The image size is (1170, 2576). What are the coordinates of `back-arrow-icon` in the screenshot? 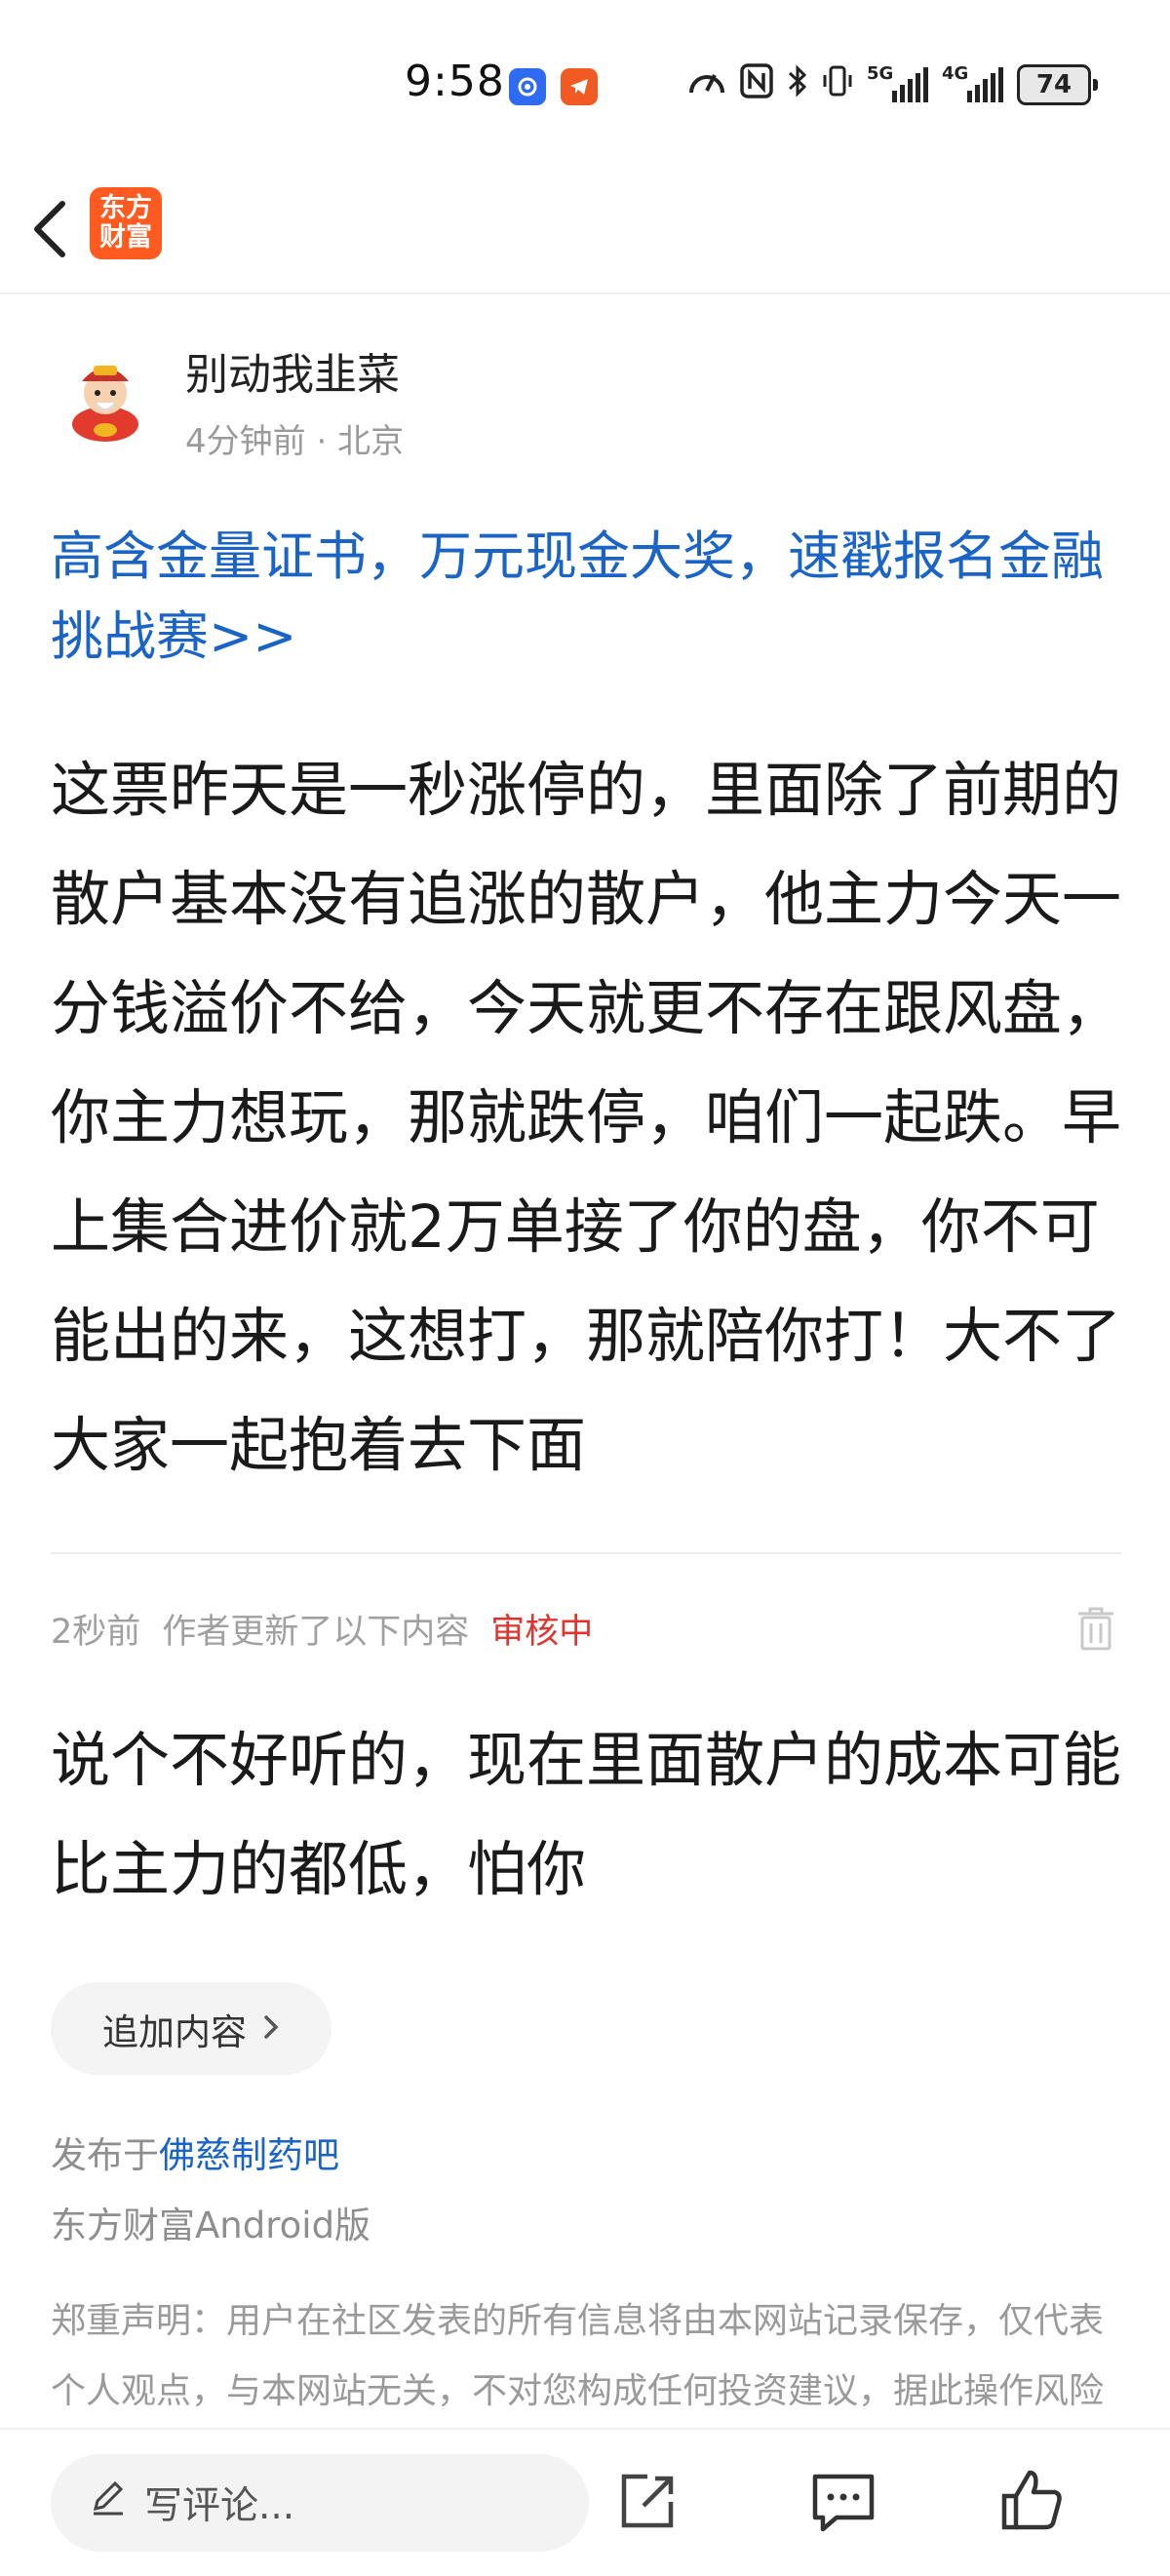 It's located at (52, 229).